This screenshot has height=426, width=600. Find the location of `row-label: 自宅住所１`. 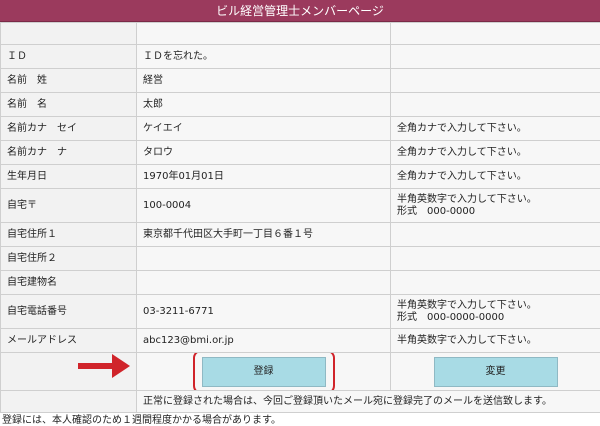

row-label: 自宅住所１ is located at coordinates (68, 234).